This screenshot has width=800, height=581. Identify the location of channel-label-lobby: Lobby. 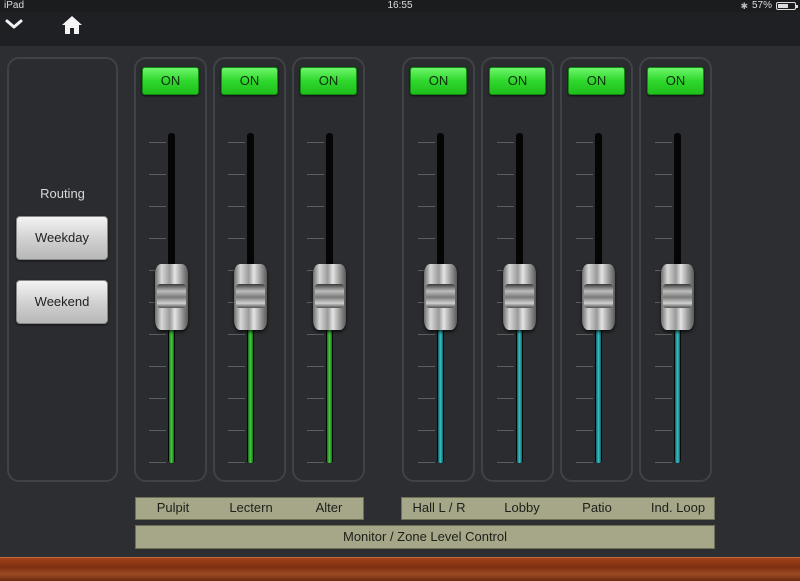
(522, 507).